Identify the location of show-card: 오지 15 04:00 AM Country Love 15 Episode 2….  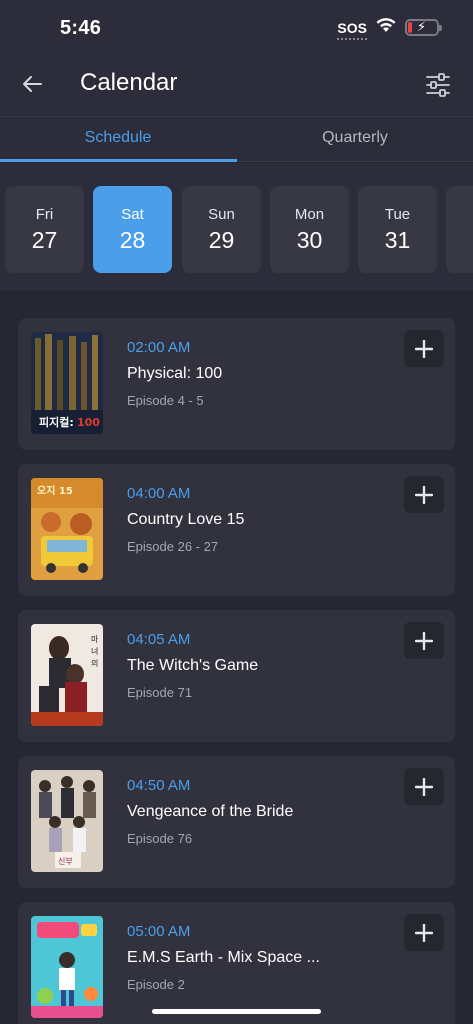
(236, 530).